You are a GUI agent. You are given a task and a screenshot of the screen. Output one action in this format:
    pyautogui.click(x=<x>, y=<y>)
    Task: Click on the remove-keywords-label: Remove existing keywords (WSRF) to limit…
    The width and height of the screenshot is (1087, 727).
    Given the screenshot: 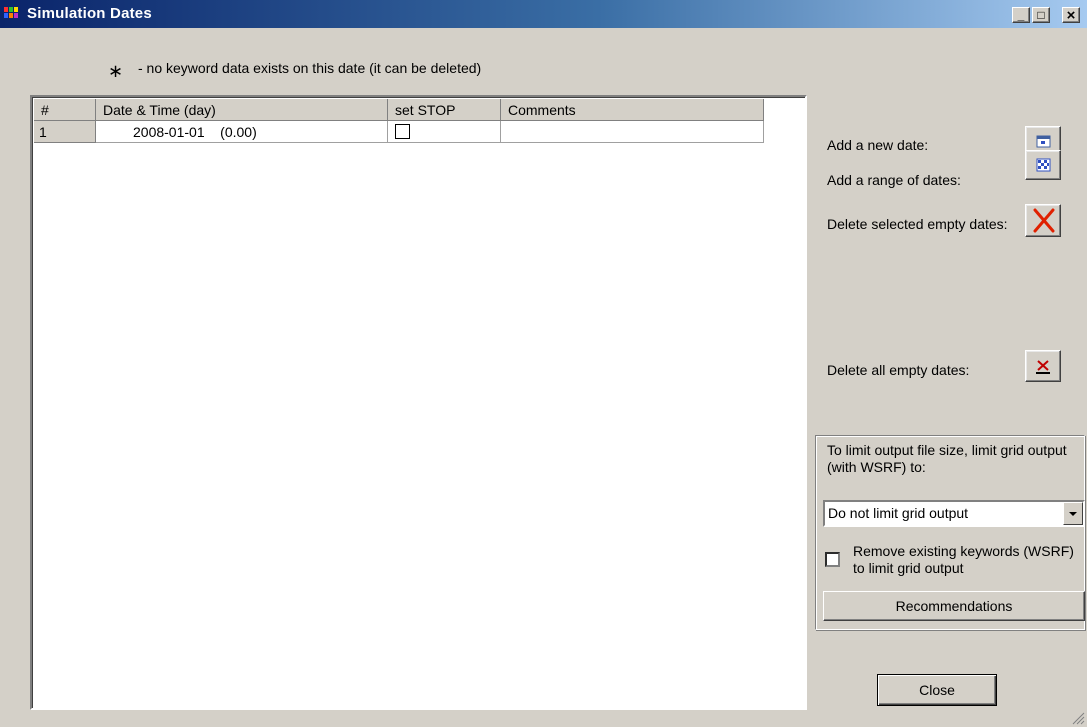 What is the action you would take?
    pyautogui.click(x=963, y=559)
    